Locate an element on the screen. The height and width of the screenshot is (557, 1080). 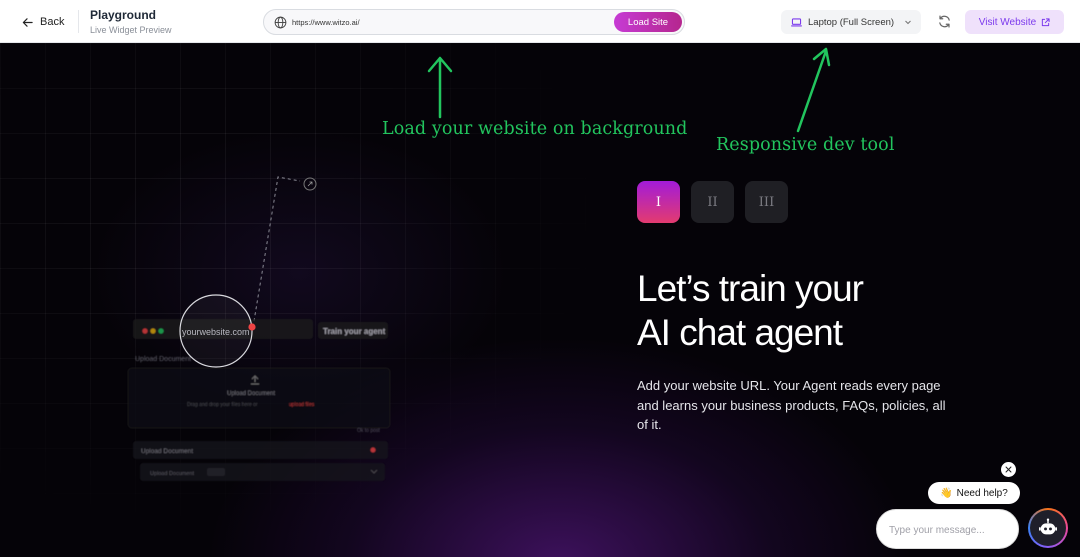
need-help-label: Need help? is located at coordinates (982, 493).